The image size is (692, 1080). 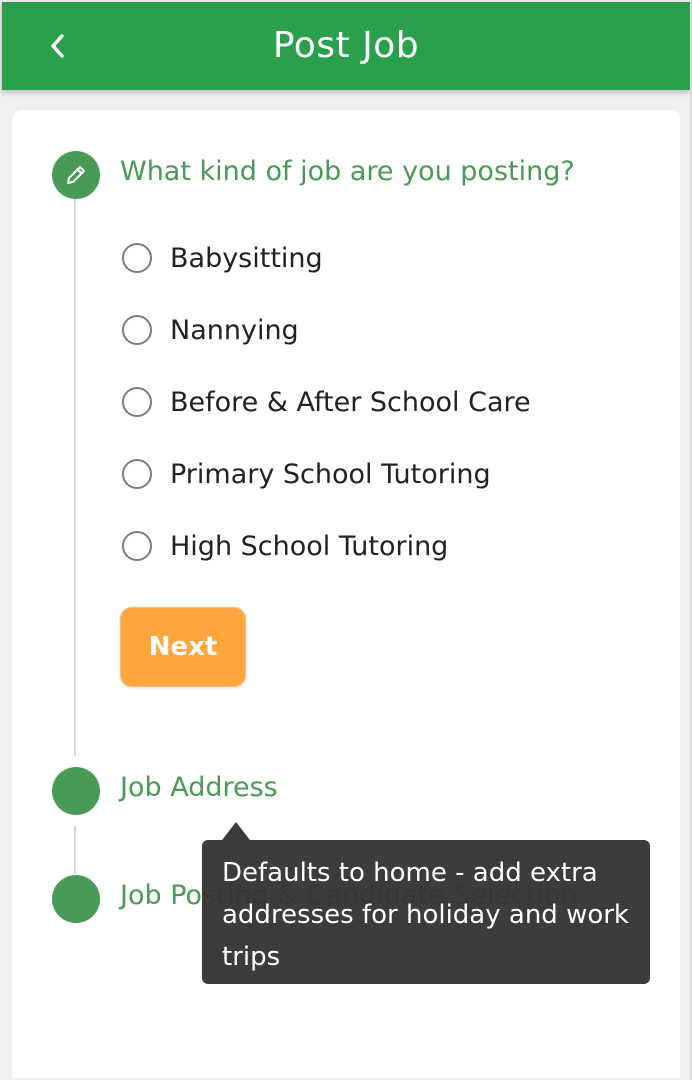 I want to click on job-type-option-nannying: Nannying, so click(x=210, y=330).